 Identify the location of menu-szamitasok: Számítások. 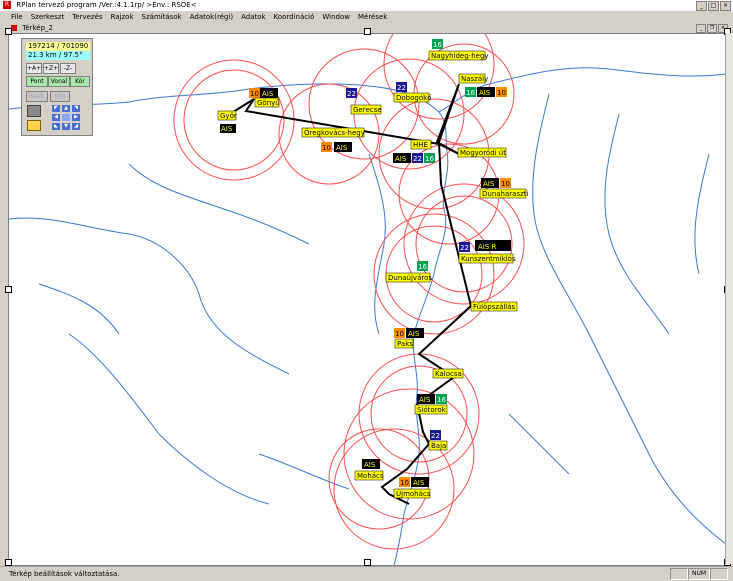
(162, 17).